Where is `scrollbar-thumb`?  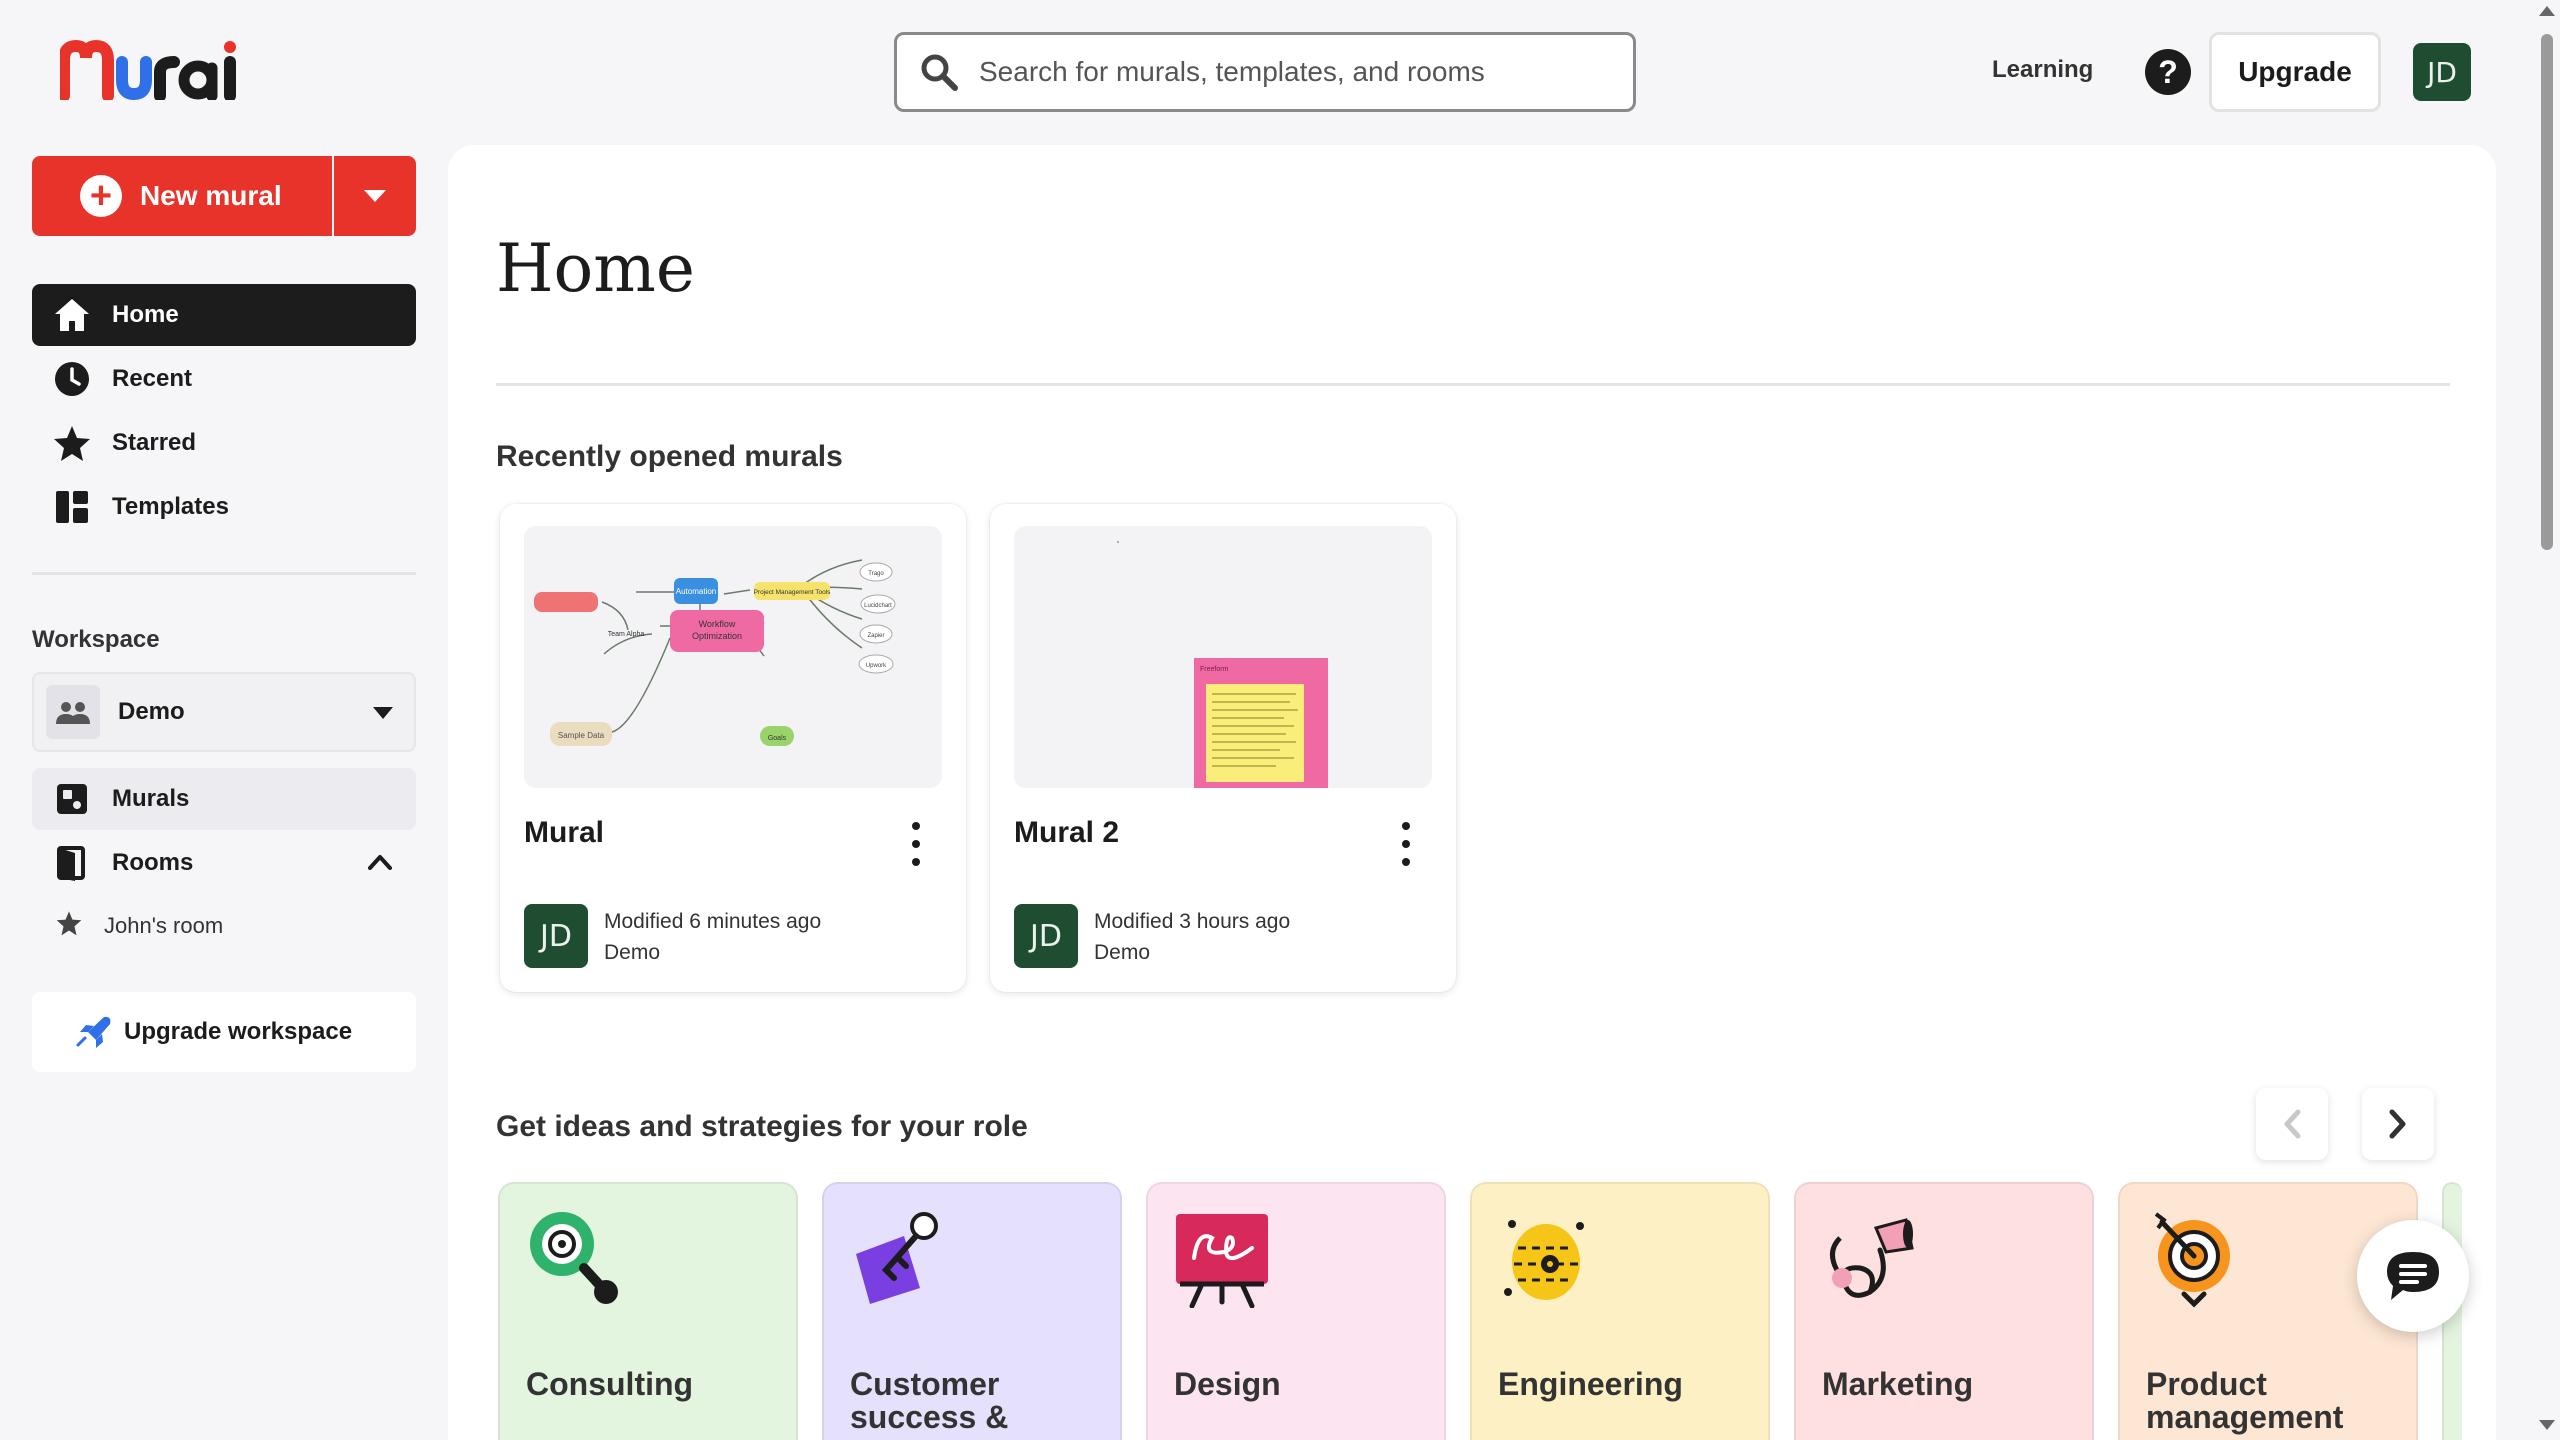
scrollbar-thumb is located at coordinates (2547, 292).